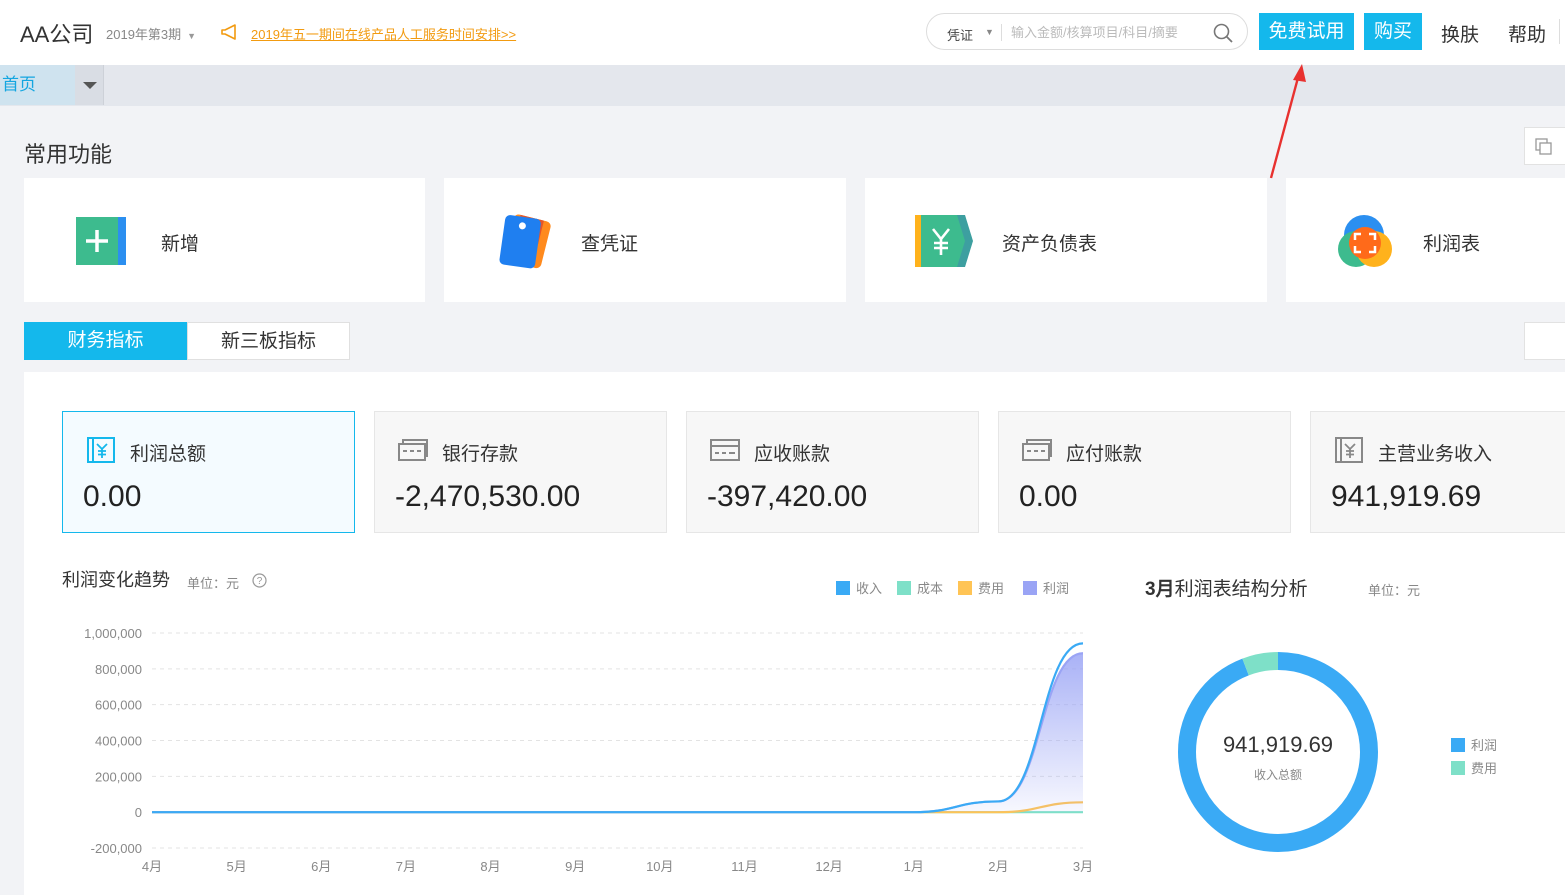 Image resolution: width=1565 pixels, height=895 pixels. I want to click on caret-down-icon, so click(90, 85).